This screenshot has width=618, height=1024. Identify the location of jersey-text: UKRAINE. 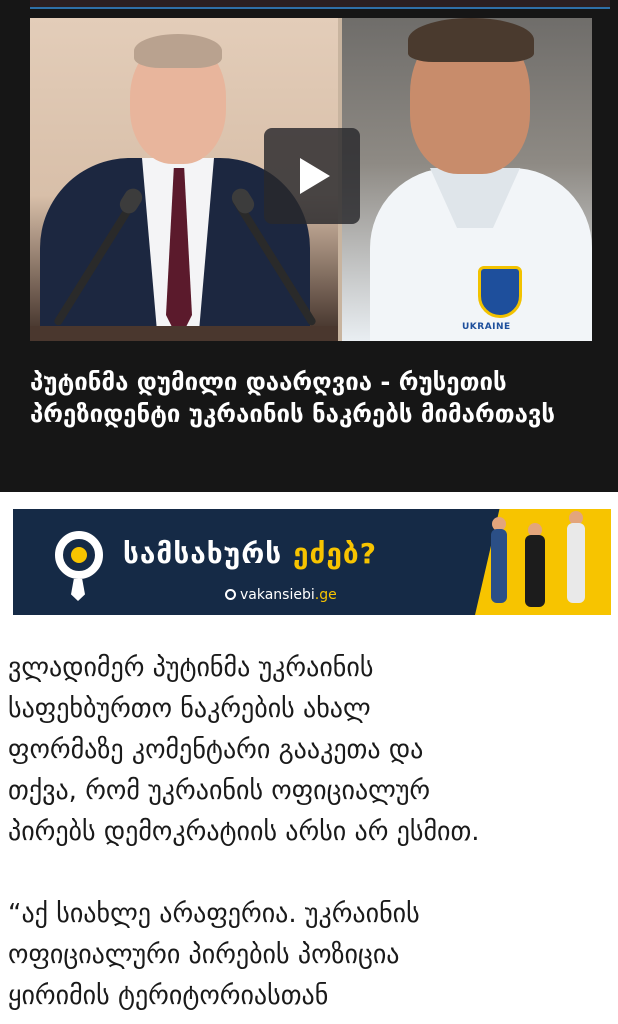
(486, 327).